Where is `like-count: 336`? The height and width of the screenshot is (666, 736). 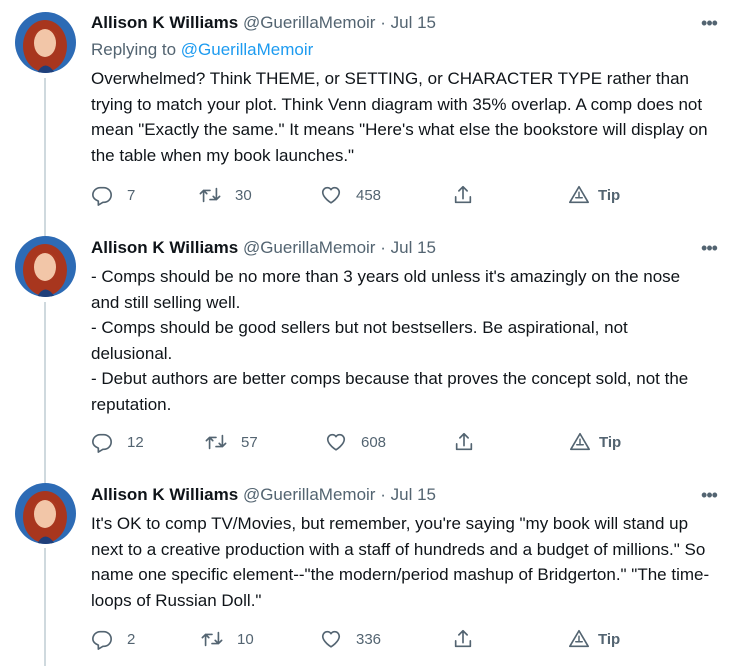
like-count: 336 is located at coordinates (369, 639).